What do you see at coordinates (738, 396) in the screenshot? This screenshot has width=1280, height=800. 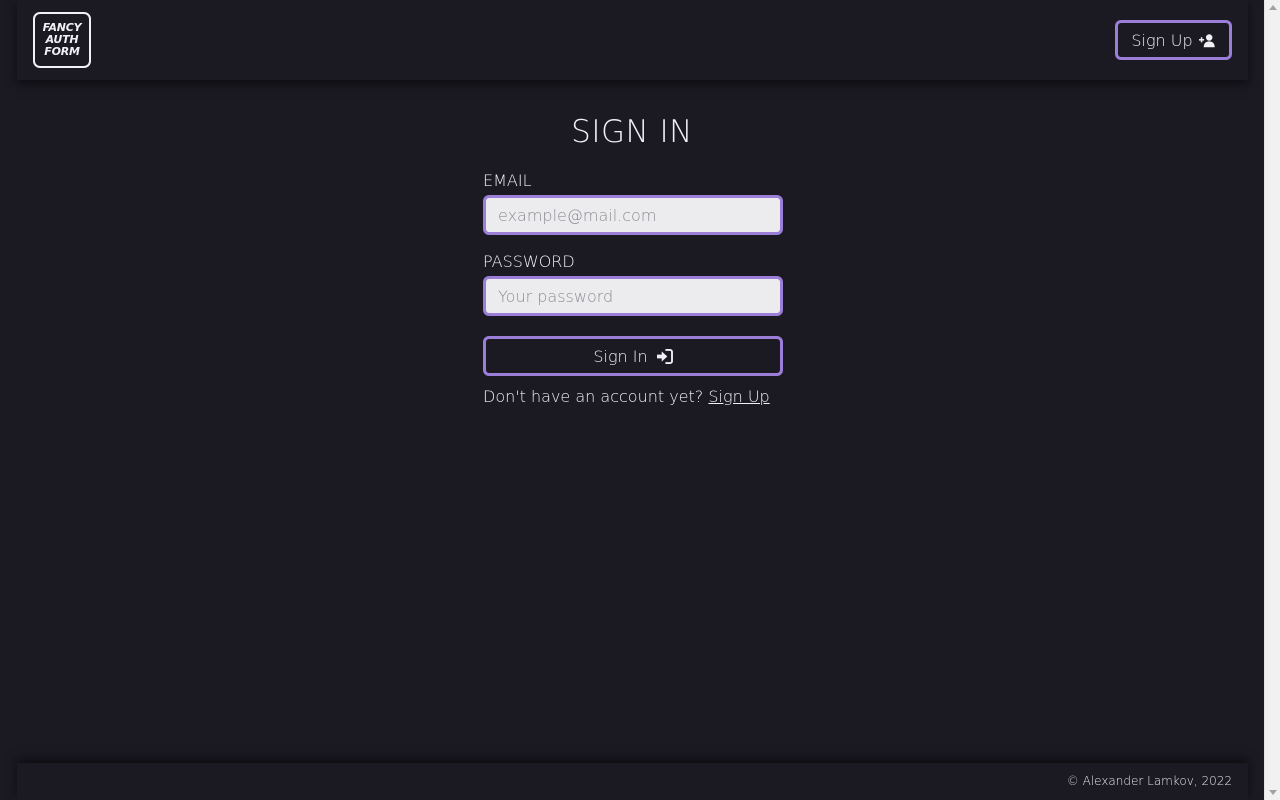 I see `sign-up-link: Sign Up` at bounding box center [738, 396].